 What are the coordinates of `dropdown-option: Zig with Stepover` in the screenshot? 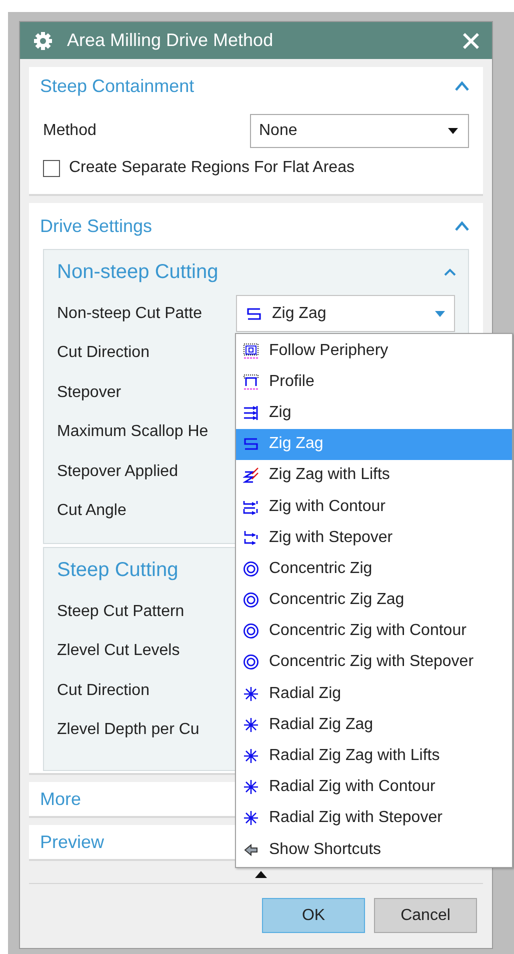 It's located at (374, 538).